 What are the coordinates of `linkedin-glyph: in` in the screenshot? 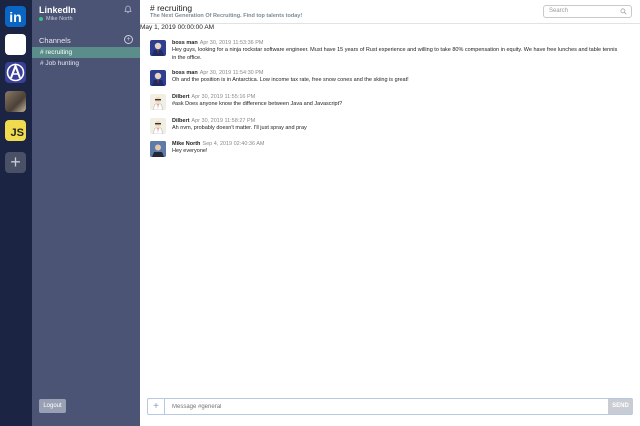 It's located at (15, 16).